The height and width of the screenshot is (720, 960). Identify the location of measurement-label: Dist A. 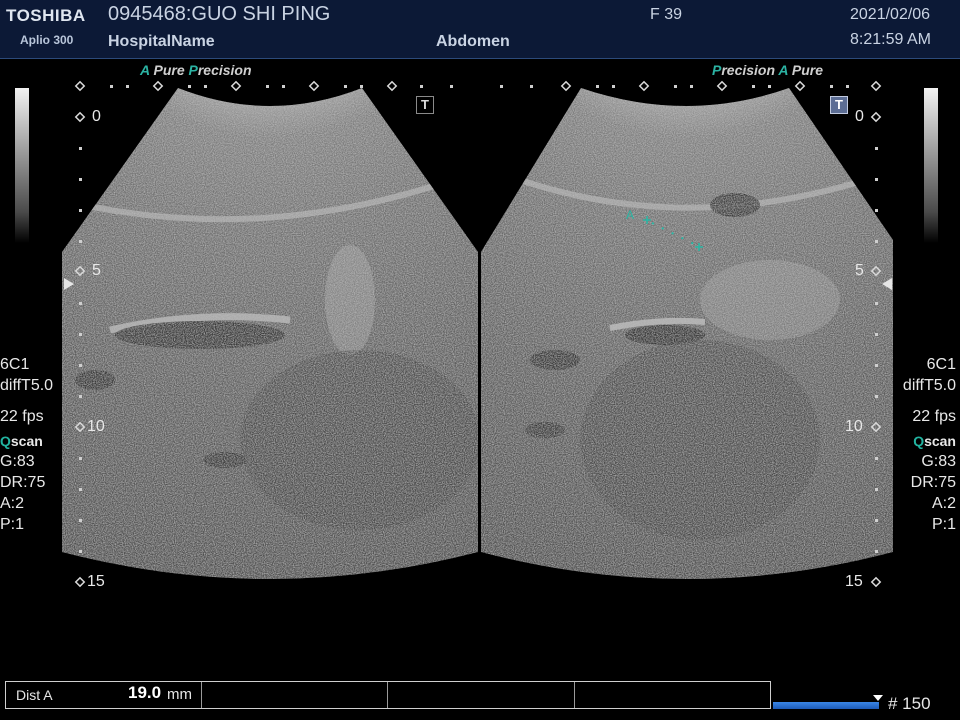
(34, 695).